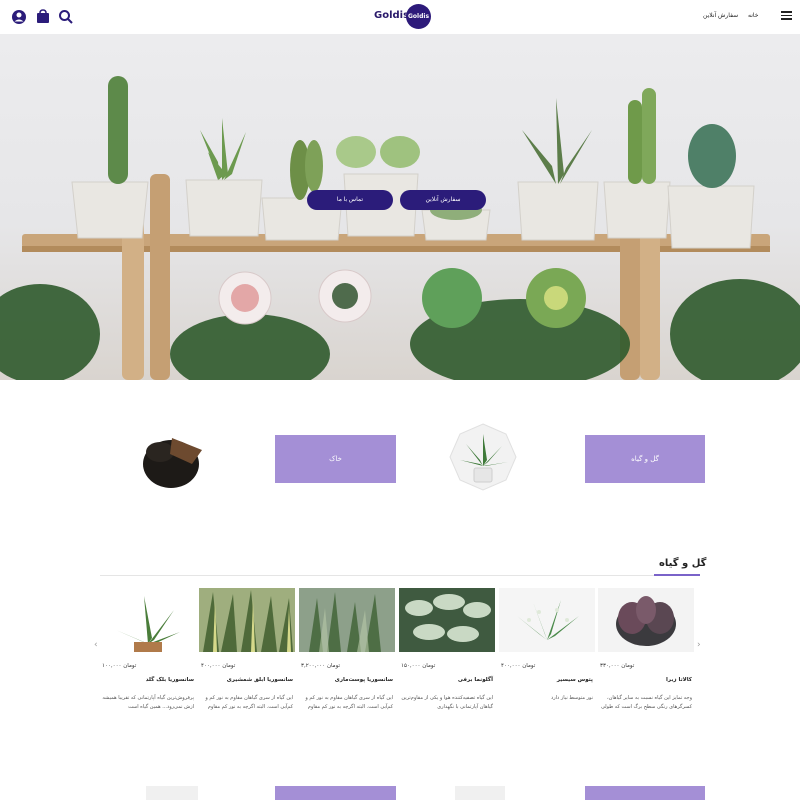 This screenshot has width=800, height=800. I want to click on product-name: کالاتا زبرا, so click(644, 680).